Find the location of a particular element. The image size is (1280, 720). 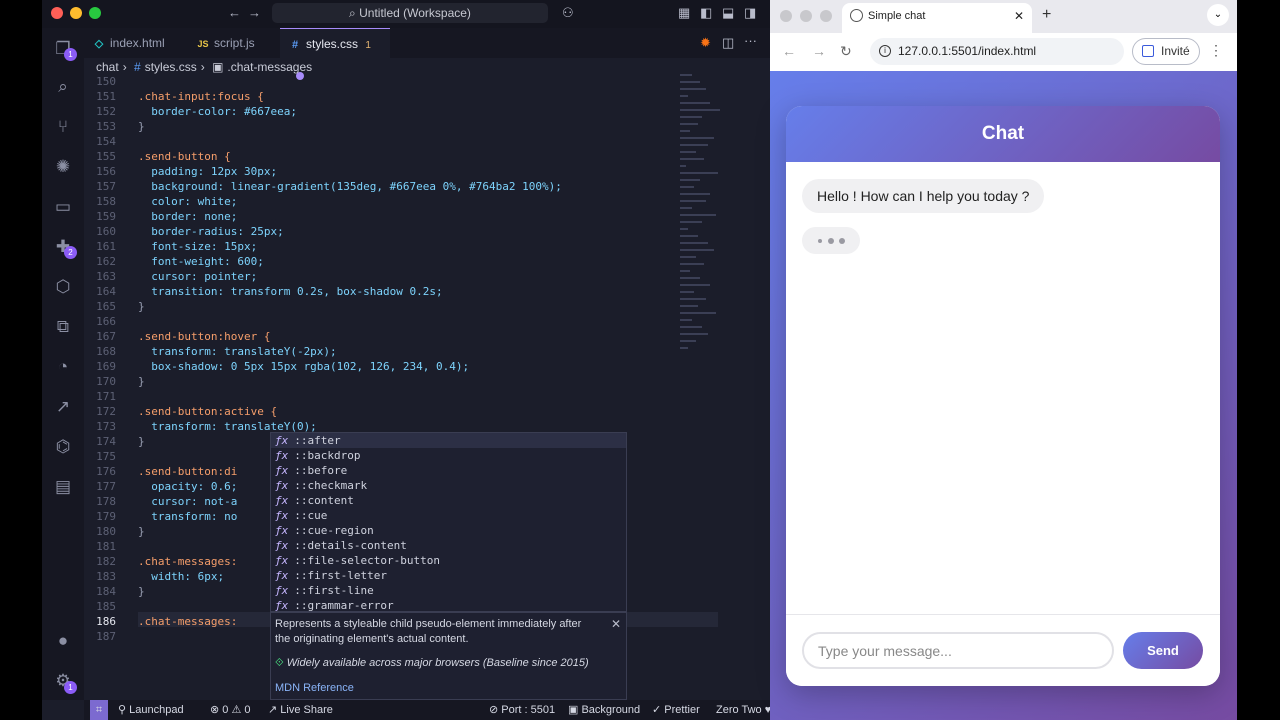

code-text: opacity: 0.6; is located at coordinates (188, 486).